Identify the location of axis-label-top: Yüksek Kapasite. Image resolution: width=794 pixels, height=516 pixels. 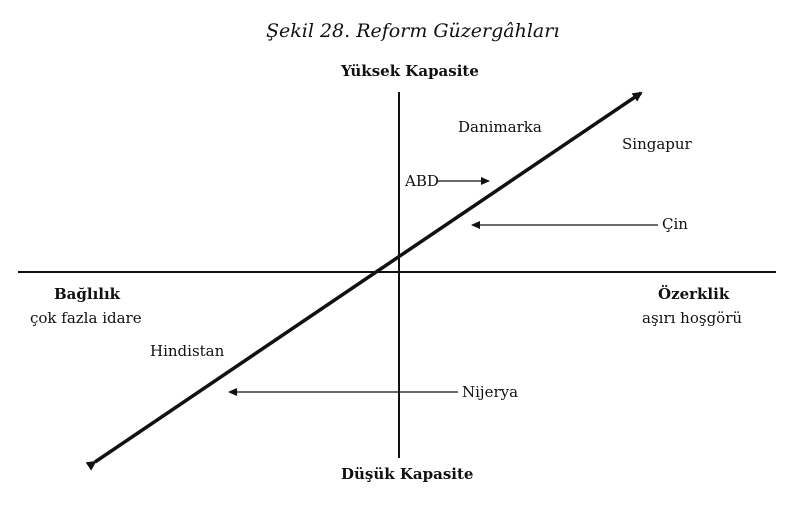
(410, 71).